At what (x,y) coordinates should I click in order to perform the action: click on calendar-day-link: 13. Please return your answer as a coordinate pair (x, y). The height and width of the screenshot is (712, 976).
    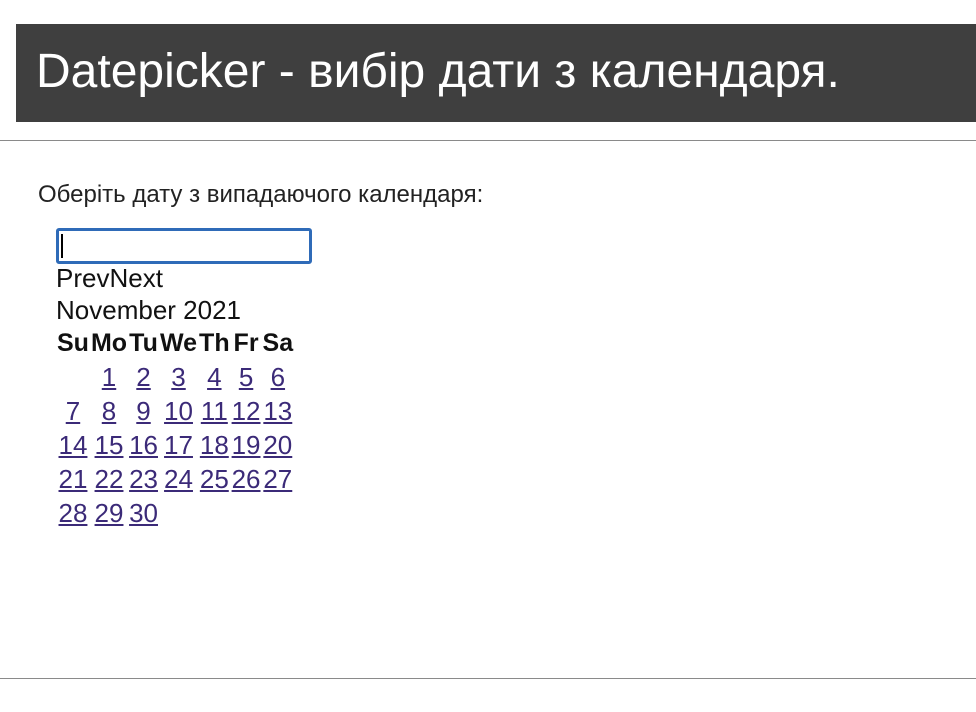
    Looking at the image, I should click on (277, 411).